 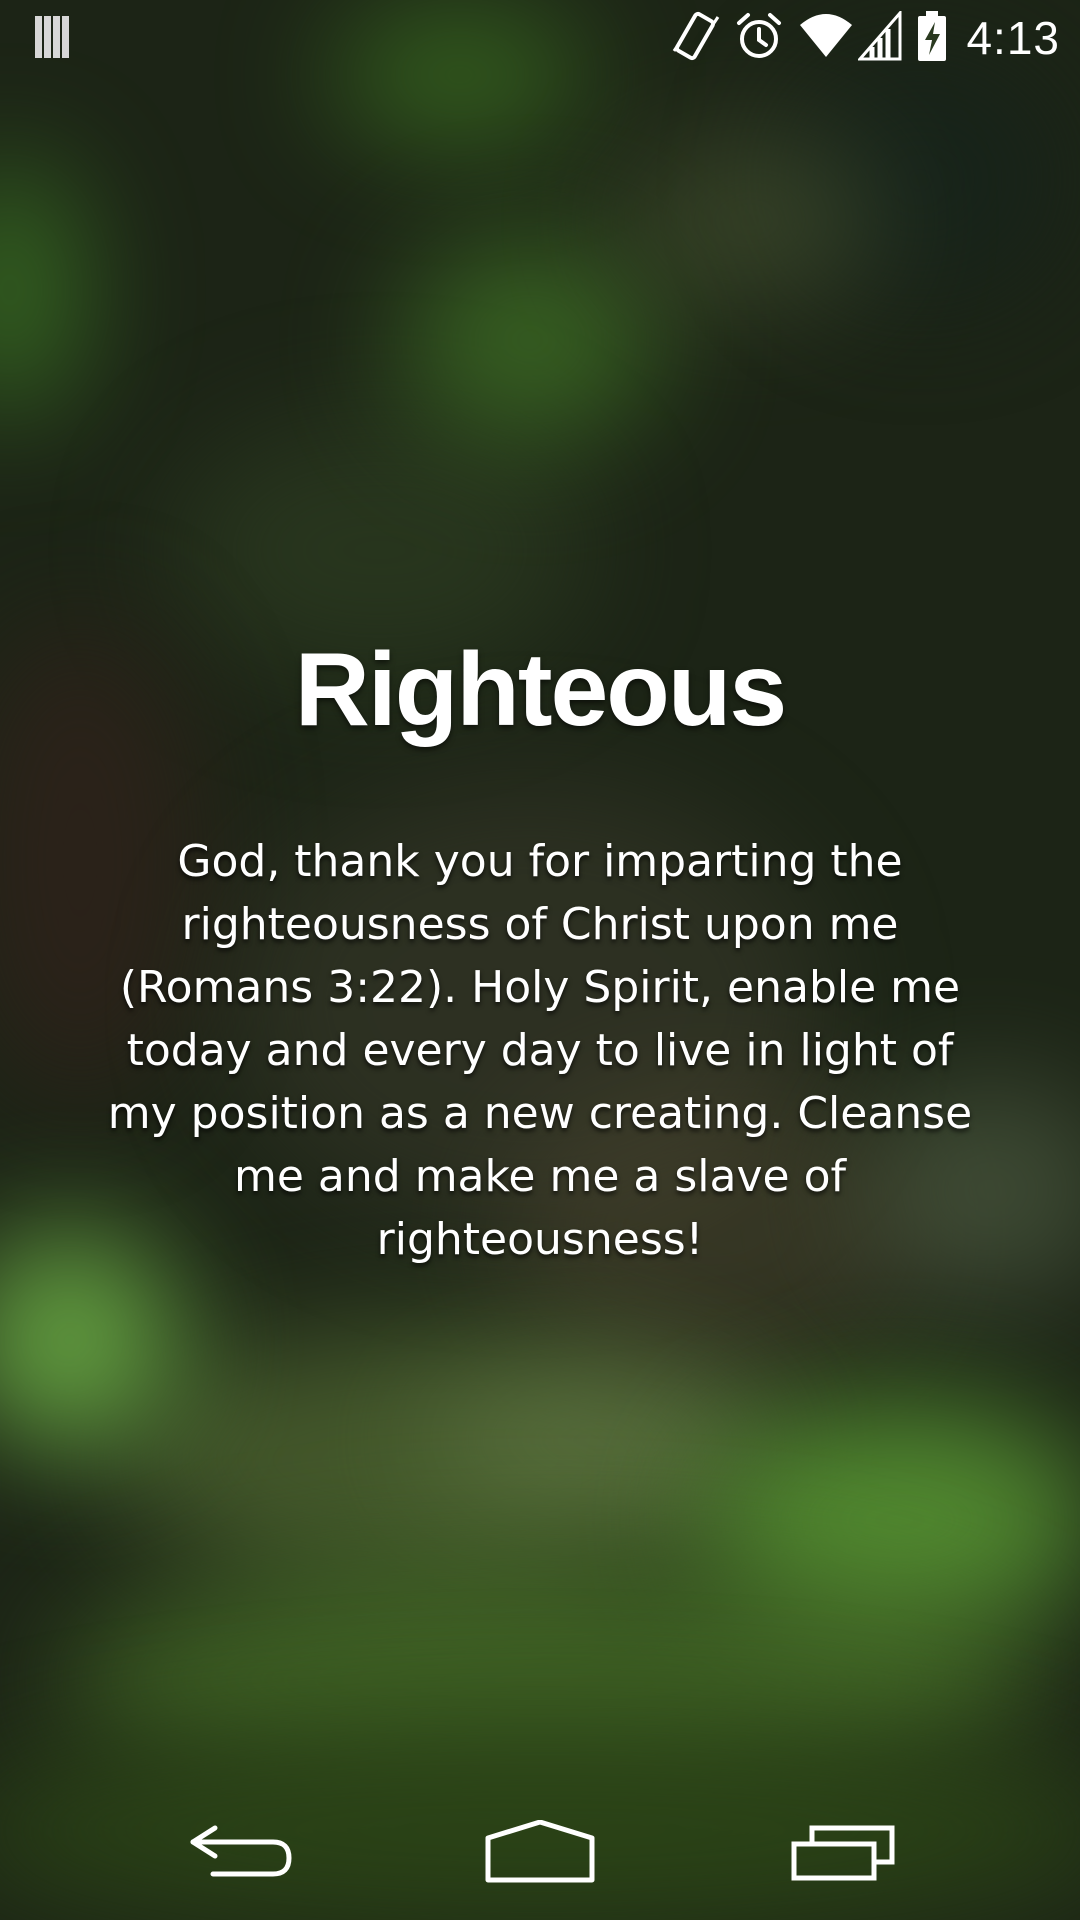 I want to click on status-bar: 4:13, so click(x=540, y=37).